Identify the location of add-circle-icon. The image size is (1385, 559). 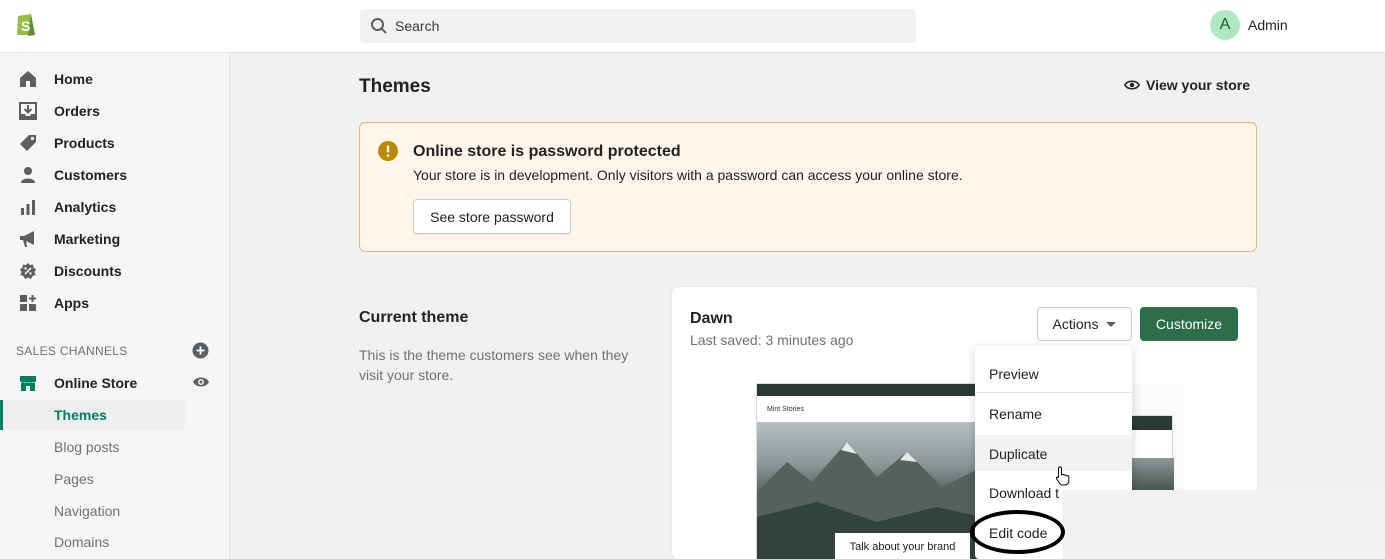
(200, 350).